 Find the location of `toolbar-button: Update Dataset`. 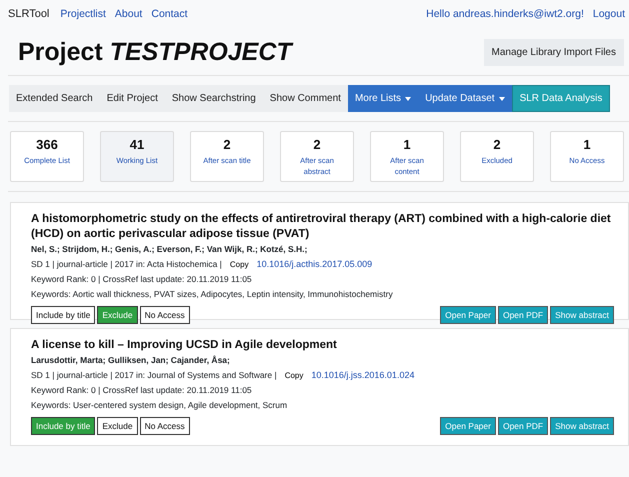

toolbar-button: Update Dataset is located at coordinates (465, 98).